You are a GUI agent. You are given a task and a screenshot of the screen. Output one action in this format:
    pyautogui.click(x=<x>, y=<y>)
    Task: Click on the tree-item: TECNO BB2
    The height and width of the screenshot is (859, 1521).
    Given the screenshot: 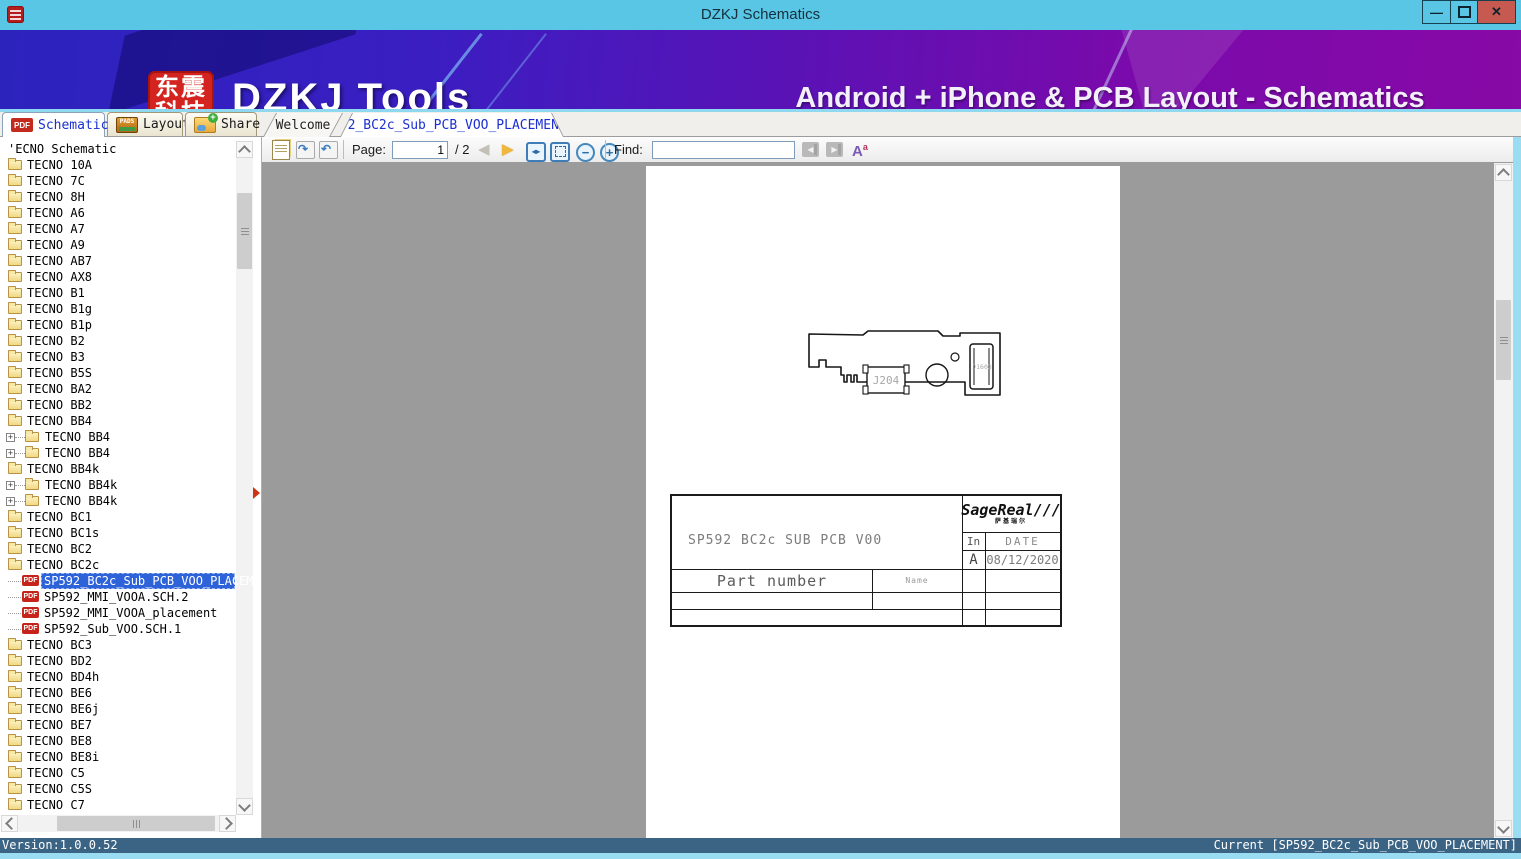 What is the action you would take?
    pyautogui.click(x=118, y=405)
    